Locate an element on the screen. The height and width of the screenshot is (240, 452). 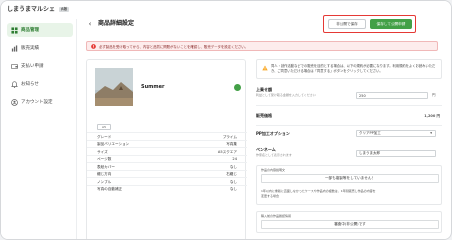
header-actions: 非公開で保存 保存して公開申請 is located at coordinates (369, 24).